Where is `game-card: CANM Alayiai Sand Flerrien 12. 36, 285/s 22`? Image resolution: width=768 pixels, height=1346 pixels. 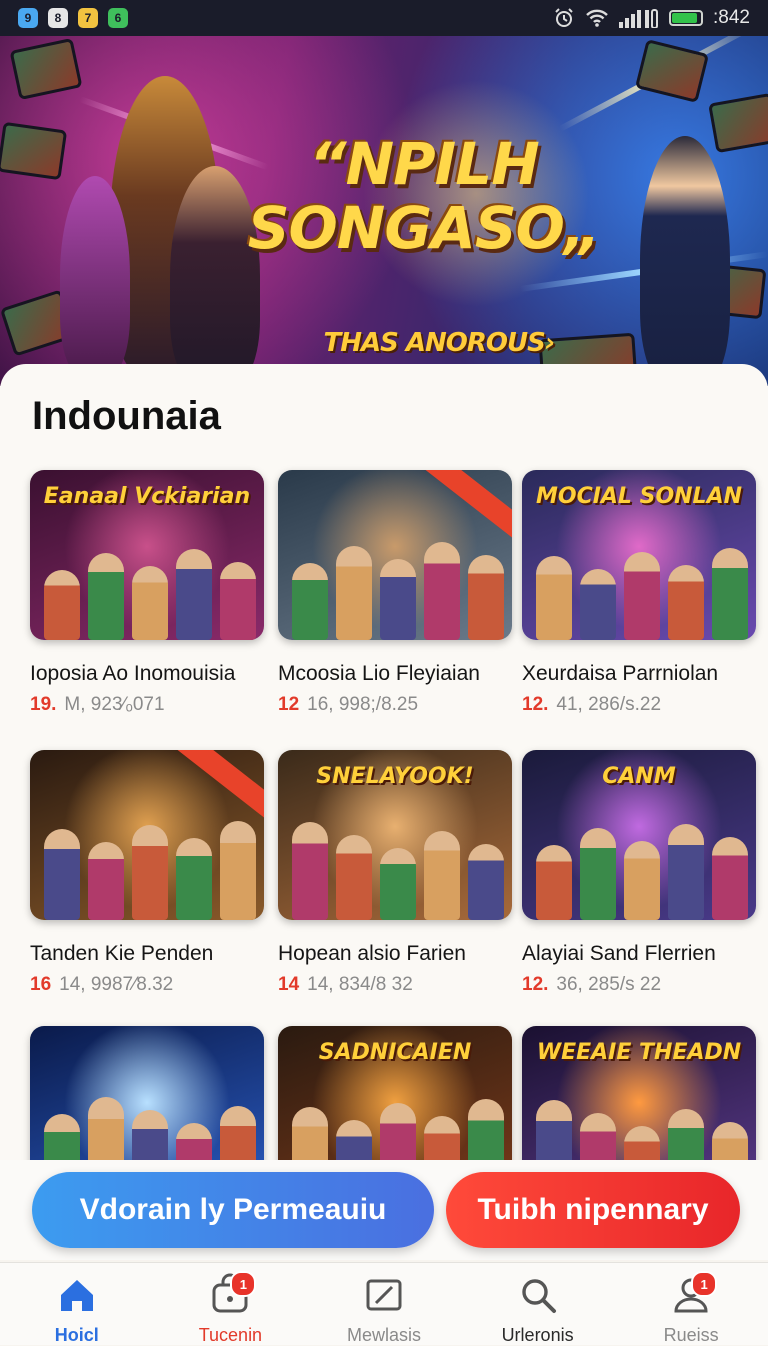
game-card: CANM Alayiai Sand Flerrien 12. 36, 285/s 22 is located at coordinates (639, 873).